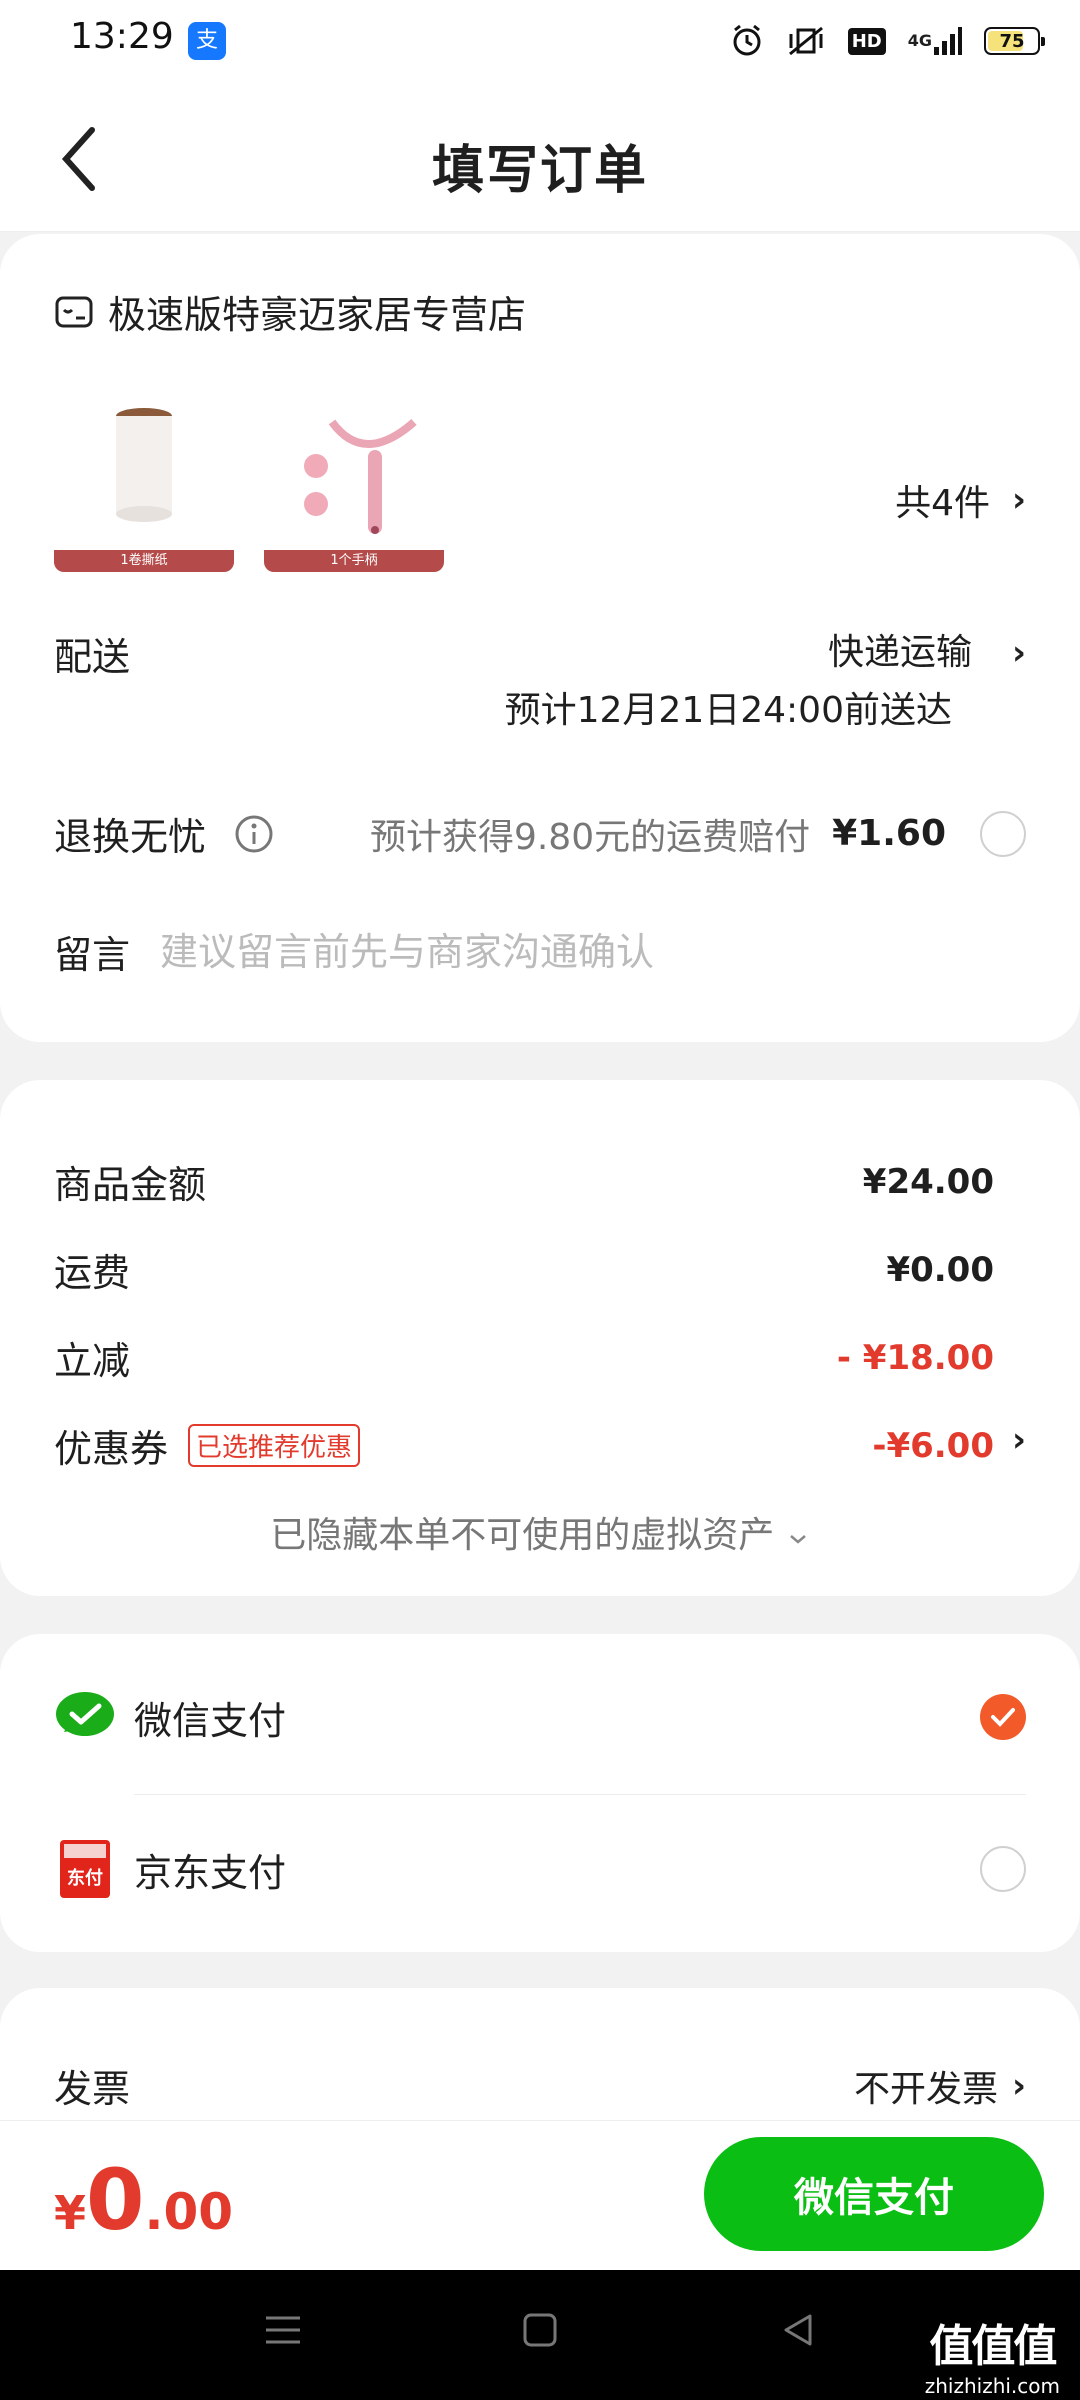  I want to click on alarm-icon, so click(747, 41).